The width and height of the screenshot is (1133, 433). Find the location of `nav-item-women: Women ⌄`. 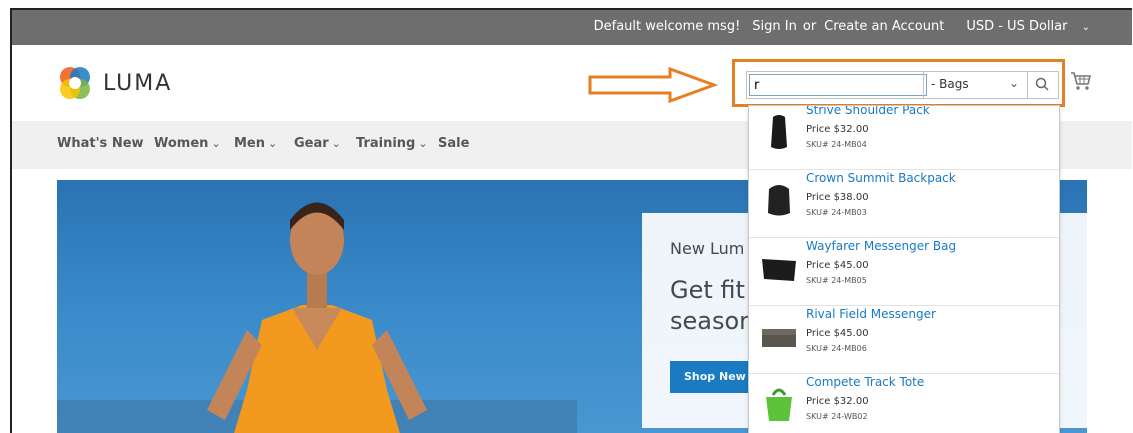

nav-item-women: Women ⌄ is located at coordinates (187, 143).